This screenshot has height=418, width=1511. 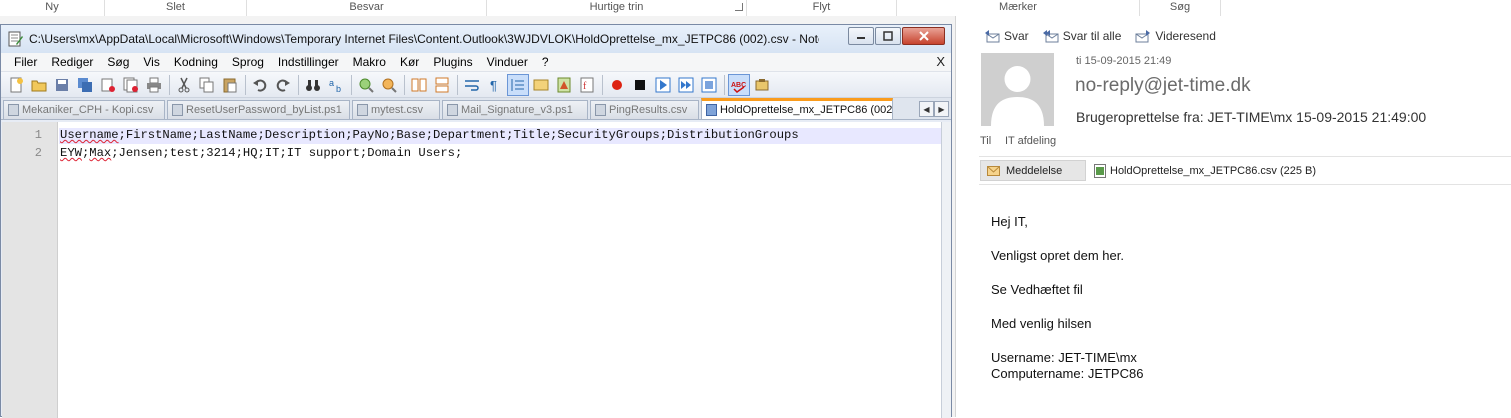 What do you see at coordinates (62, 85) in the screenshot?
I see `save-button` at bounding box center [62, 85].